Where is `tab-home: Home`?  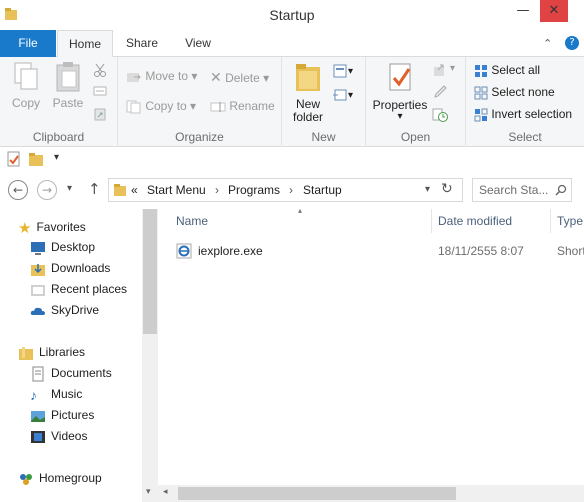
tab-home: Home is located at coordinates (85, 44).